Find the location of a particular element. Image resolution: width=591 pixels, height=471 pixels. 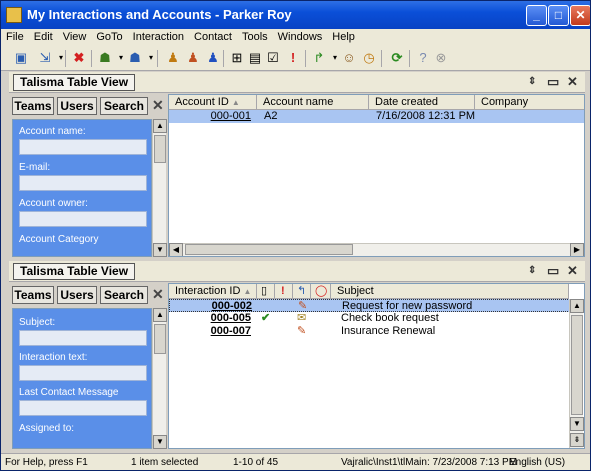

open-form-icon: ▤ is located at coordinates (255, 58).